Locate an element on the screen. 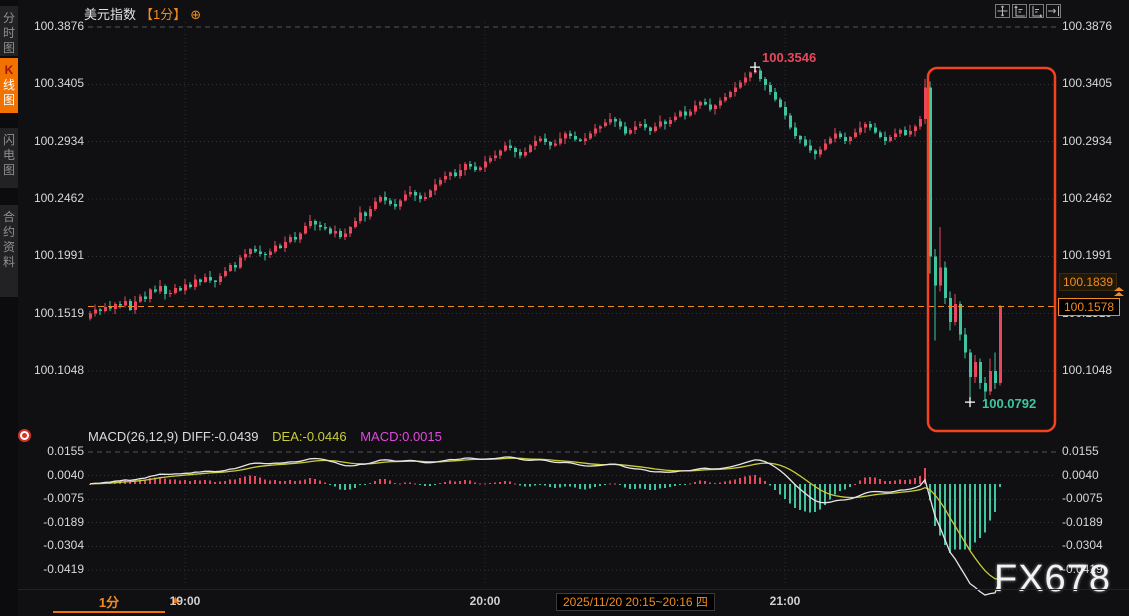 Image resolution: width=1129 pixels, height=616 pixels. macd-dea-value: DEA:-0.0446 is located at coordinates (309, 436).